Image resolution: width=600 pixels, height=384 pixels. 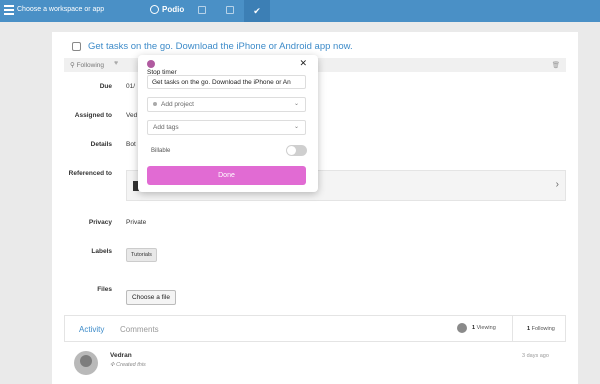 What do you see at coordinates (166, 127) in the screenshot?
I see `tags-placeholder: Add tags` at bounding box center [166, 127].